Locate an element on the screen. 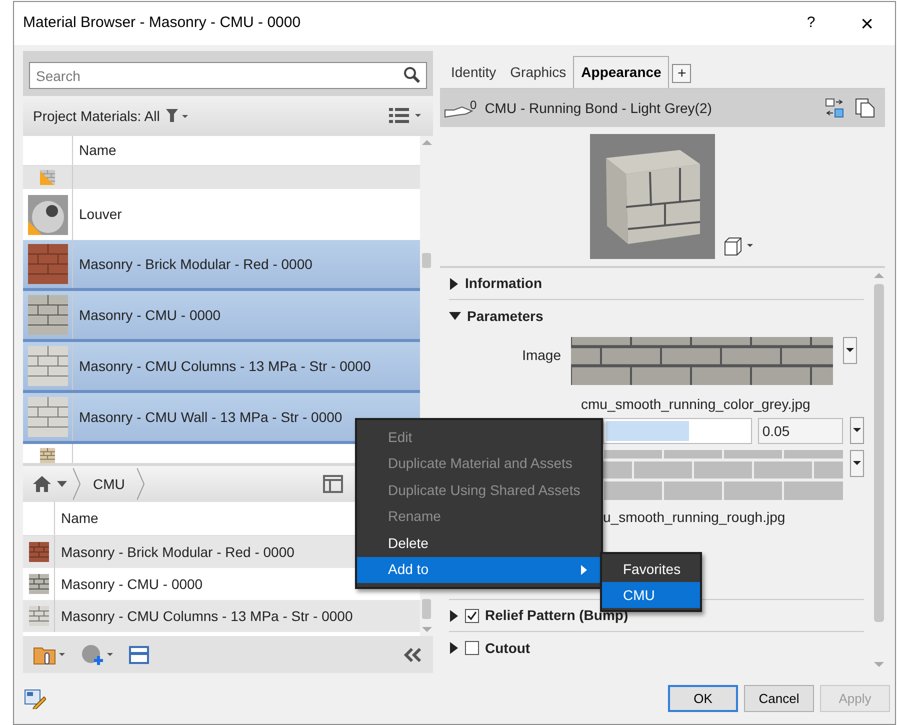 This screenshot has height=725, width=897. usage-count: 0 is located at coordinates (473, 105).